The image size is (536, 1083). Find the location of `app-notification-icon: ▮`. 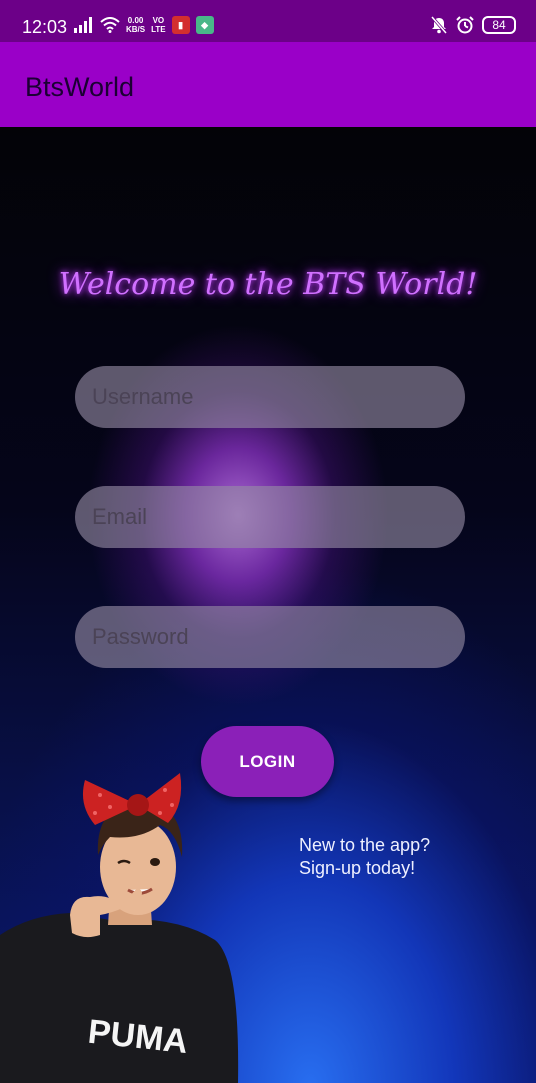

app-notification-icon: ▮ is located at coordinates (180, 25).